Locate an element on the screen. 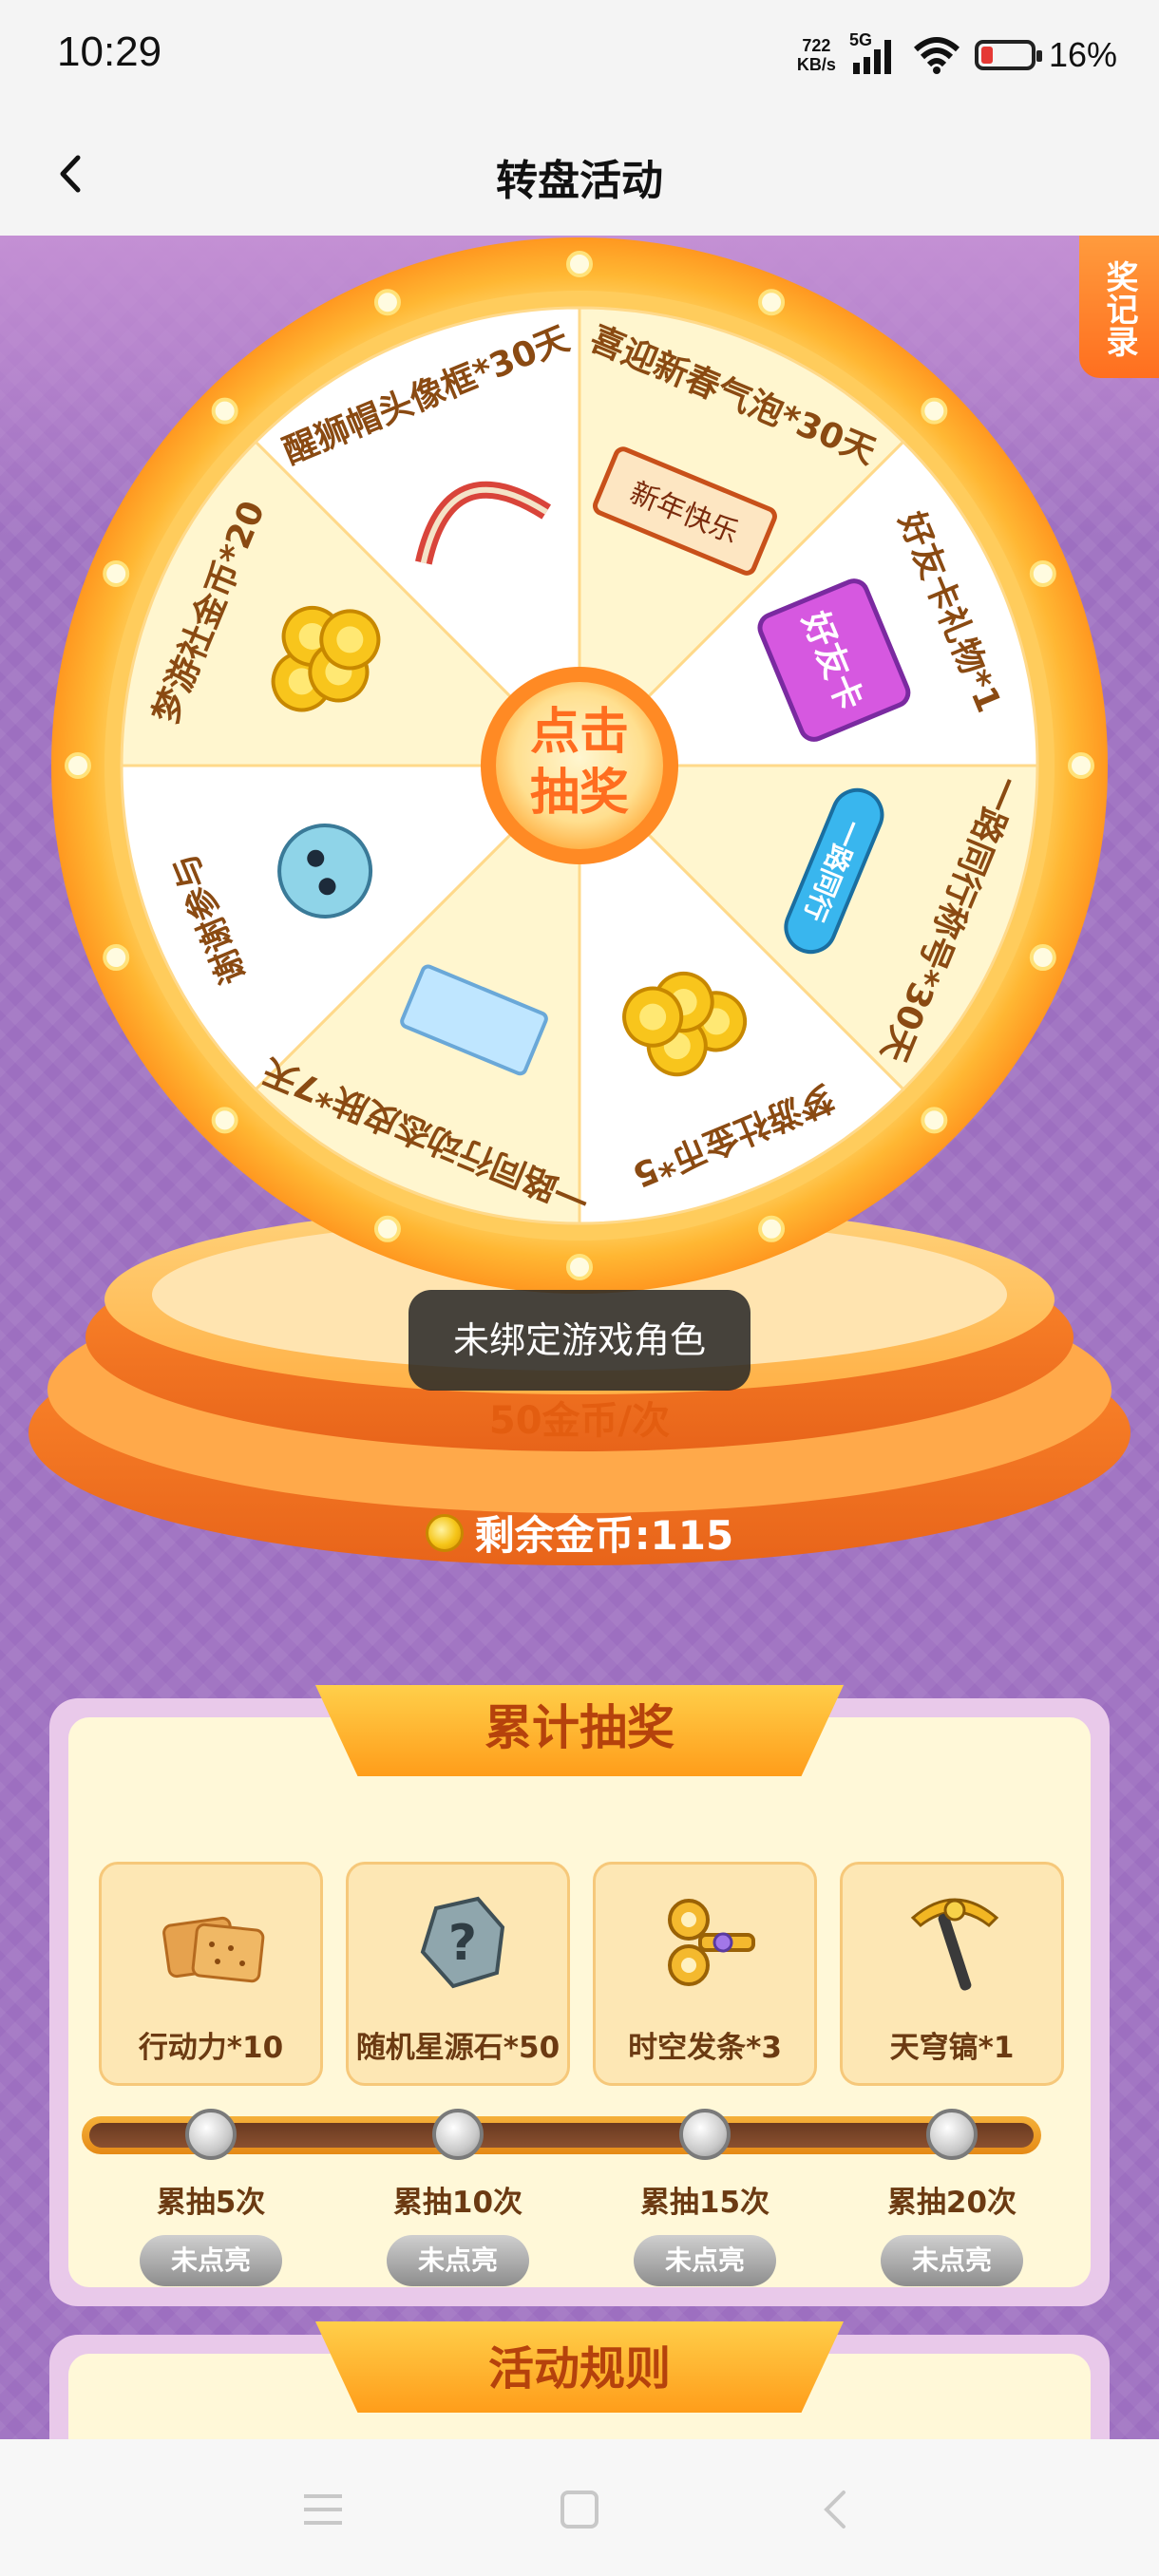  battery-icon is located at coordinates (1008, 55).